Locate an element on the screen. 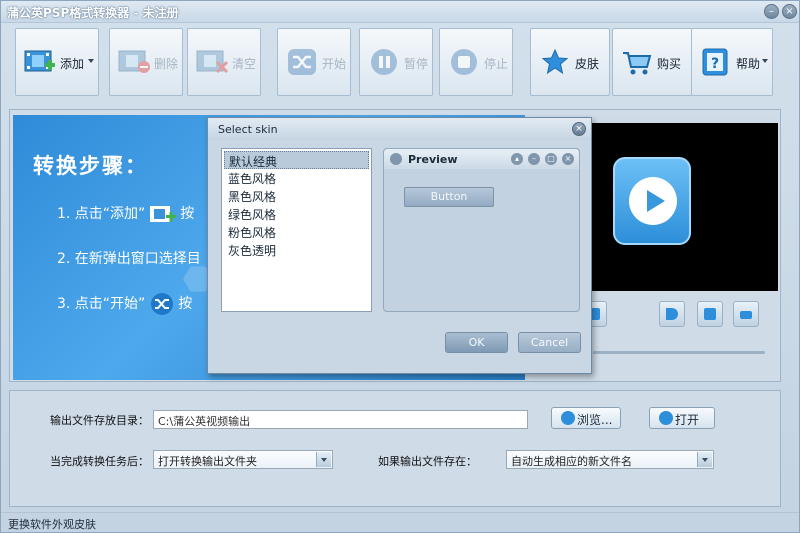 This screenshot has width=800, height=533. folder-button is located at coordinates (746, 314).